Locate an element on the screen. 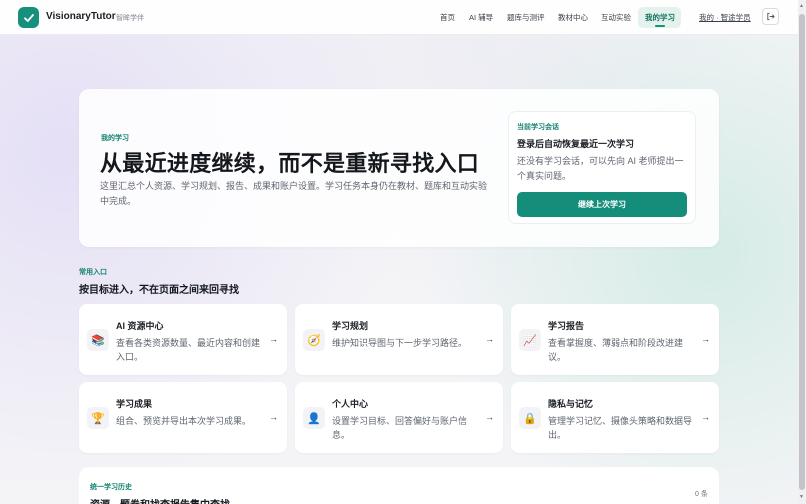  page-title: 从最近进度继续，而不是重新寻找入口 is located at coordinates (290, 163).